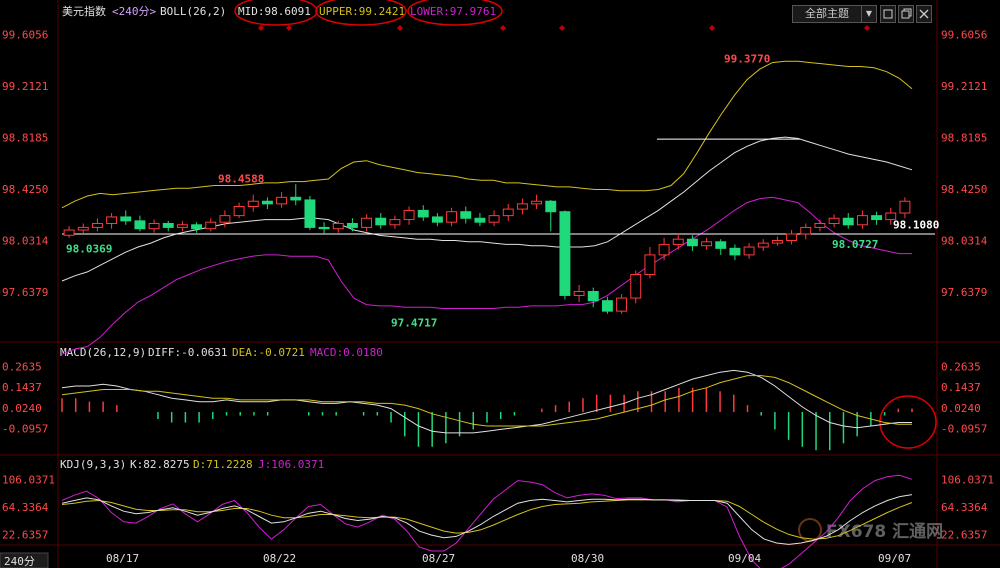  What do you see at coordinates (564, 28) in the screenshot?
I see `event-markers` at bounding box center [564, 28].